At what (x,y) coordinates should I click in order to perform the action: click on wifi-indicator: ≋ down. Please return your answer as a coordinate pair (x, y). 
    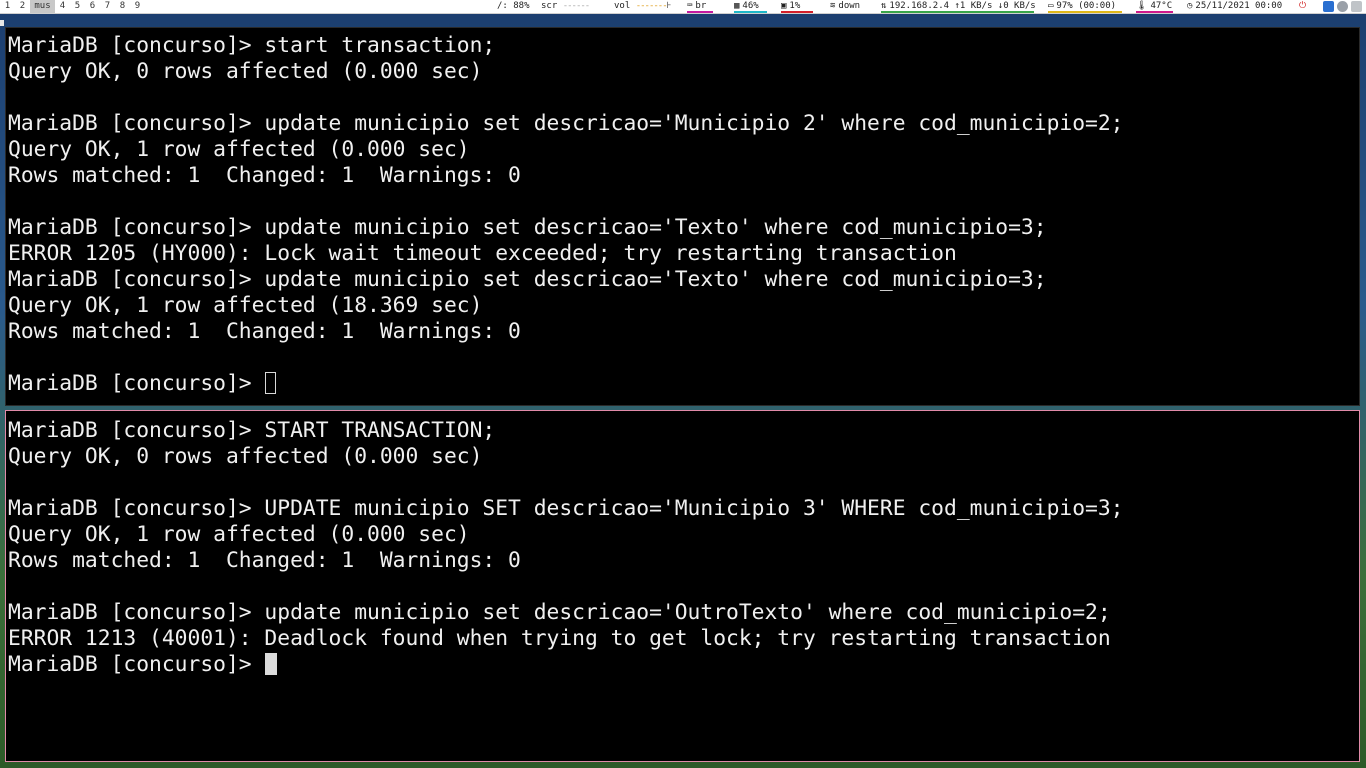
    Looking at the image, I should click on (845, 6).